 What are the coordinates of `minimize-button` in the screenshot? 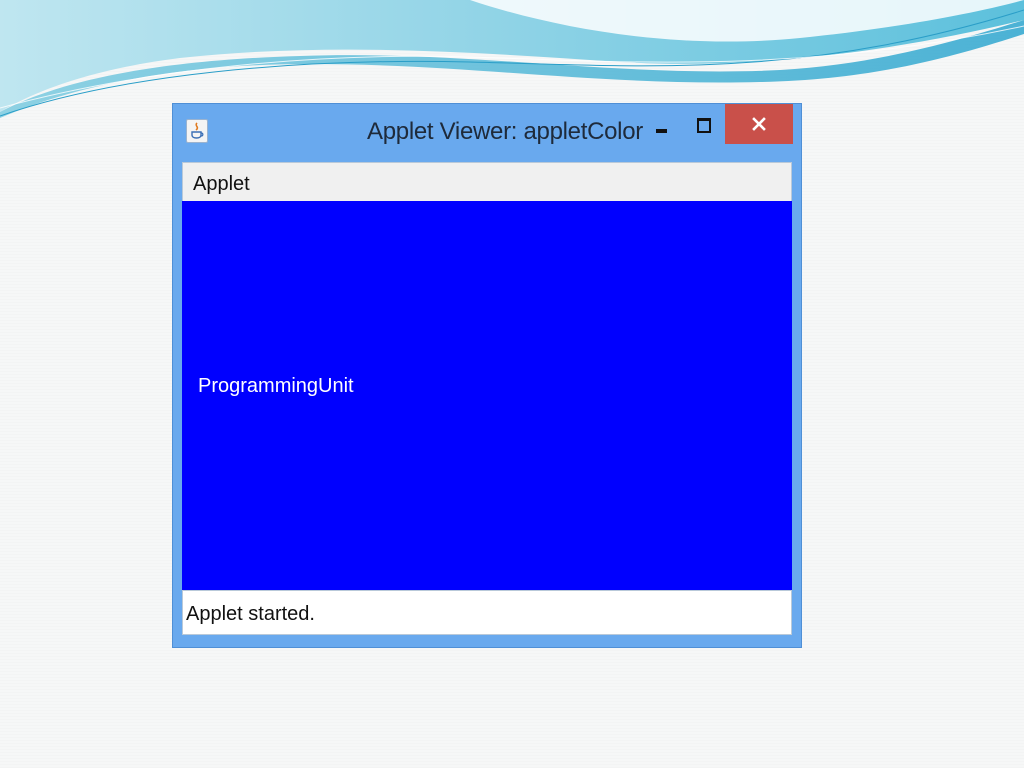 It's located at (663, 129).